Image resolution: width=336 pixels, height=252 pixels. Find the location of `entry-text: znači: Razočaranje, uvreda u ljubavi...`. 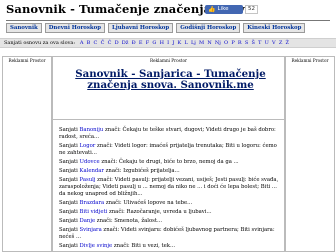

entry-text: znači: Razočaranje, uvreda u ljubavi... is located at coordinates (159, 212).